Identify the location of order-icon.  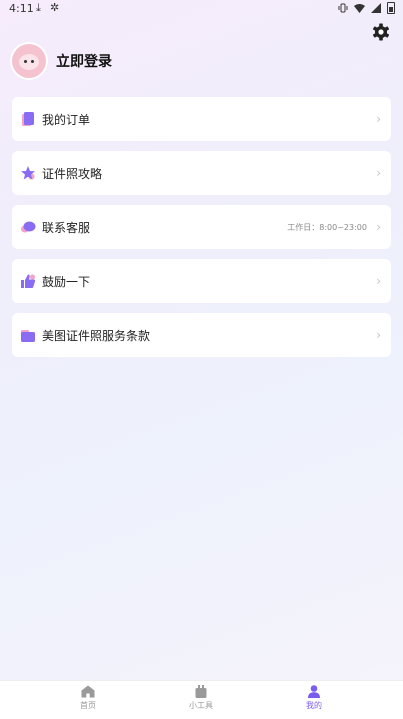
(28, 119).